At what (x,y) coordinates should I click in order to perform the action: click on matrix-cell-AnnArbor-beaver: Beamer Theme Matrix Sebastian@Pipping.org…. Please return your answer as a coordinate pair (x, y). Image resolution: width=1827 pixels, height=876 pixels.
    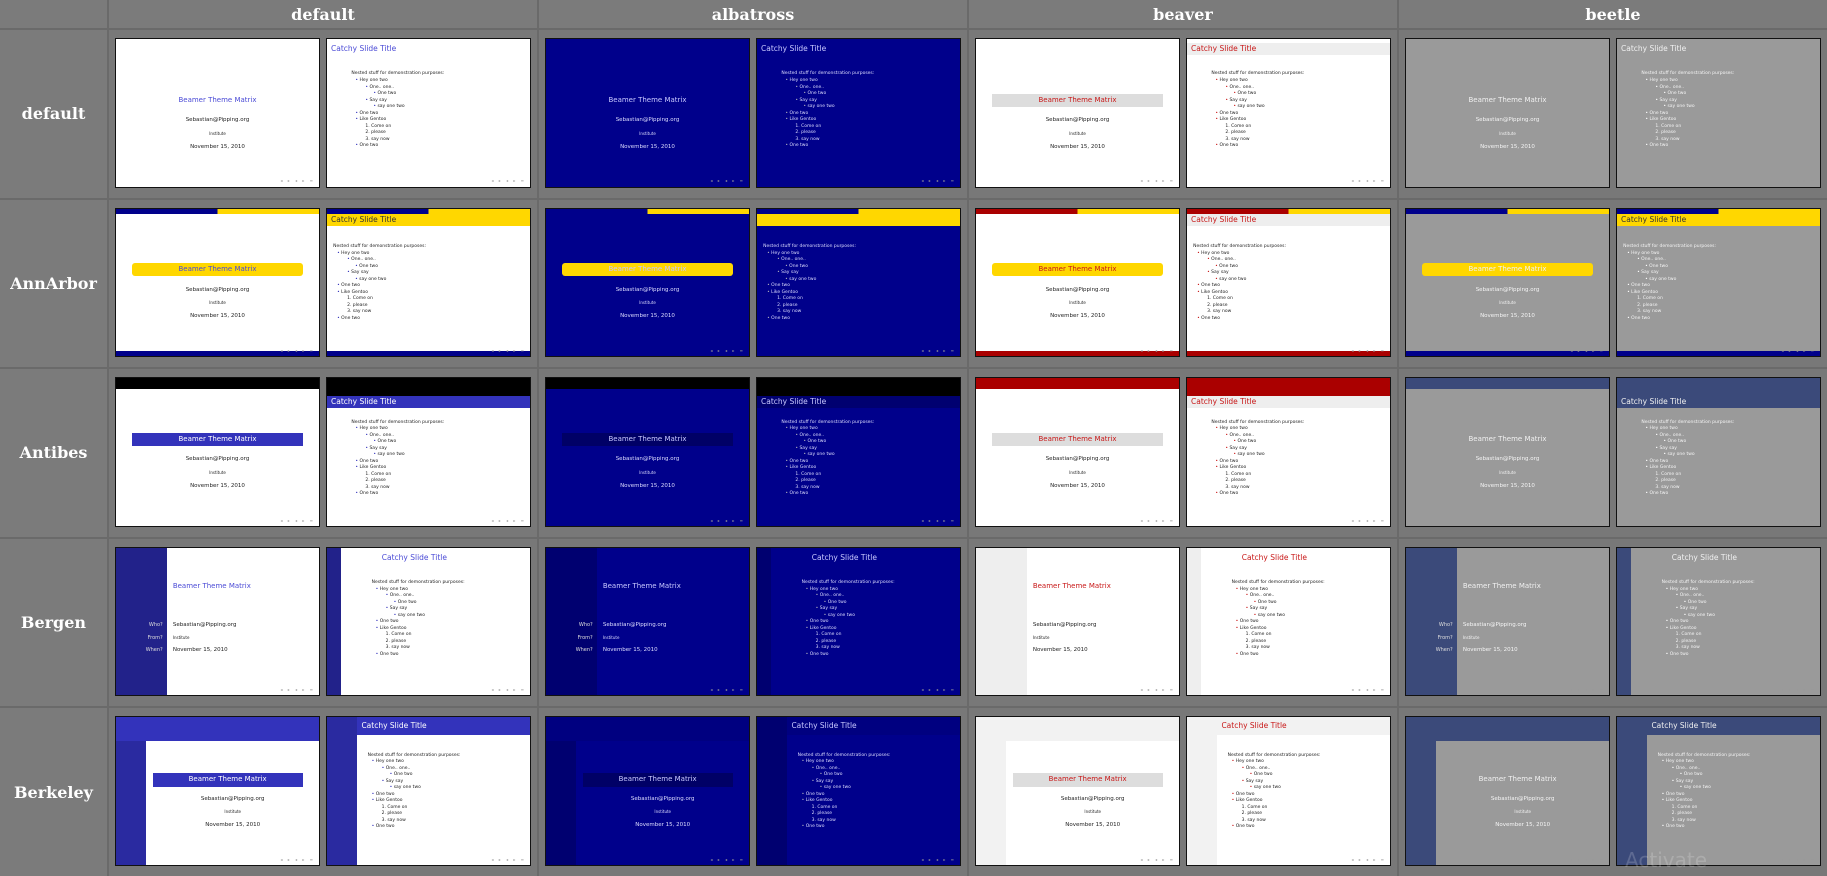
    Looking at the image, I should click on (1183, 283).